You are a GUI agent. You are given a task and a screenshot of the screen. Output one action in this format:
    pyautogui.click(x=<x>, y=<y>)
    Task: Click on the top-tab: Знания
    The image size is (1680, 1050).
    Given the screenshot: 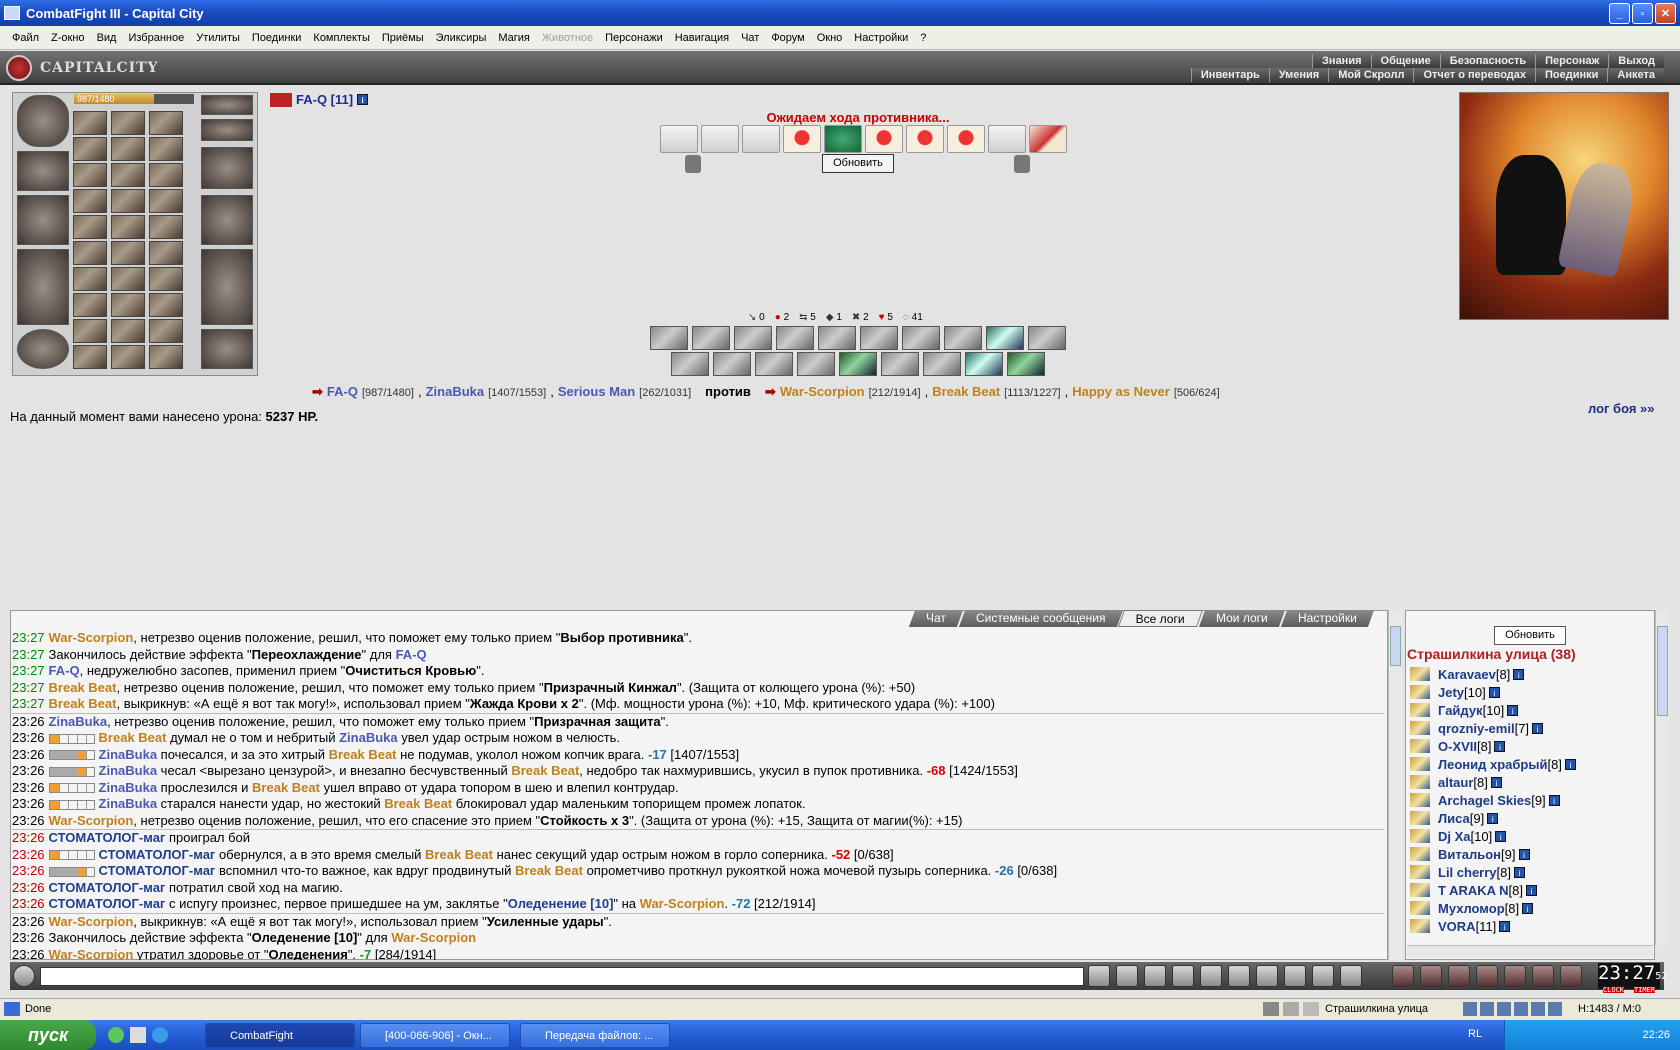 What is the action you would take?
    pyautogui.click(x=1341, y=61)
    